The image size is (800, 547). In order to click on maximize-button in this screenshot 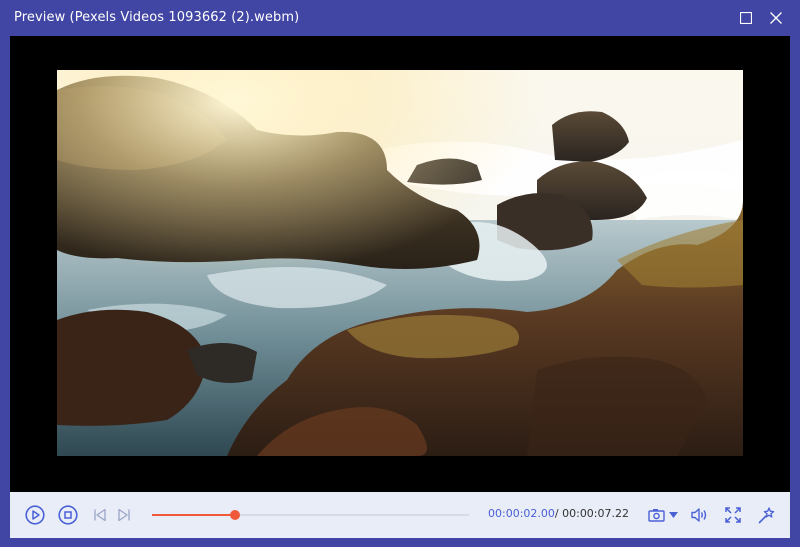, I will do `click(746, 18)`.